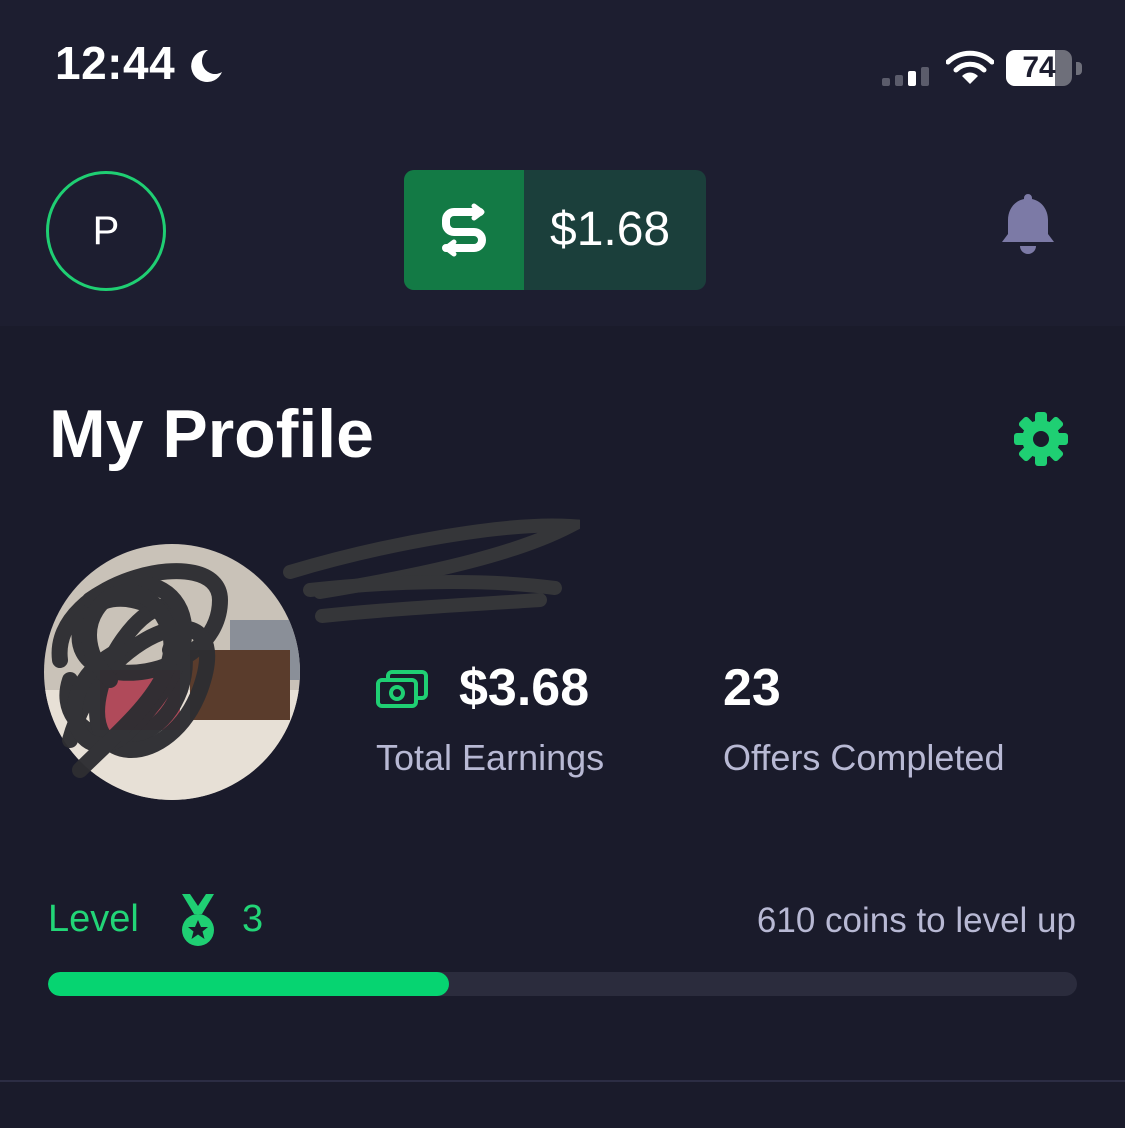 The image size is (1125, 1128). What do you see at coordinates (93, 919) in the screenshot?
I see `level-label: Level` at bounding box center [93, 919].